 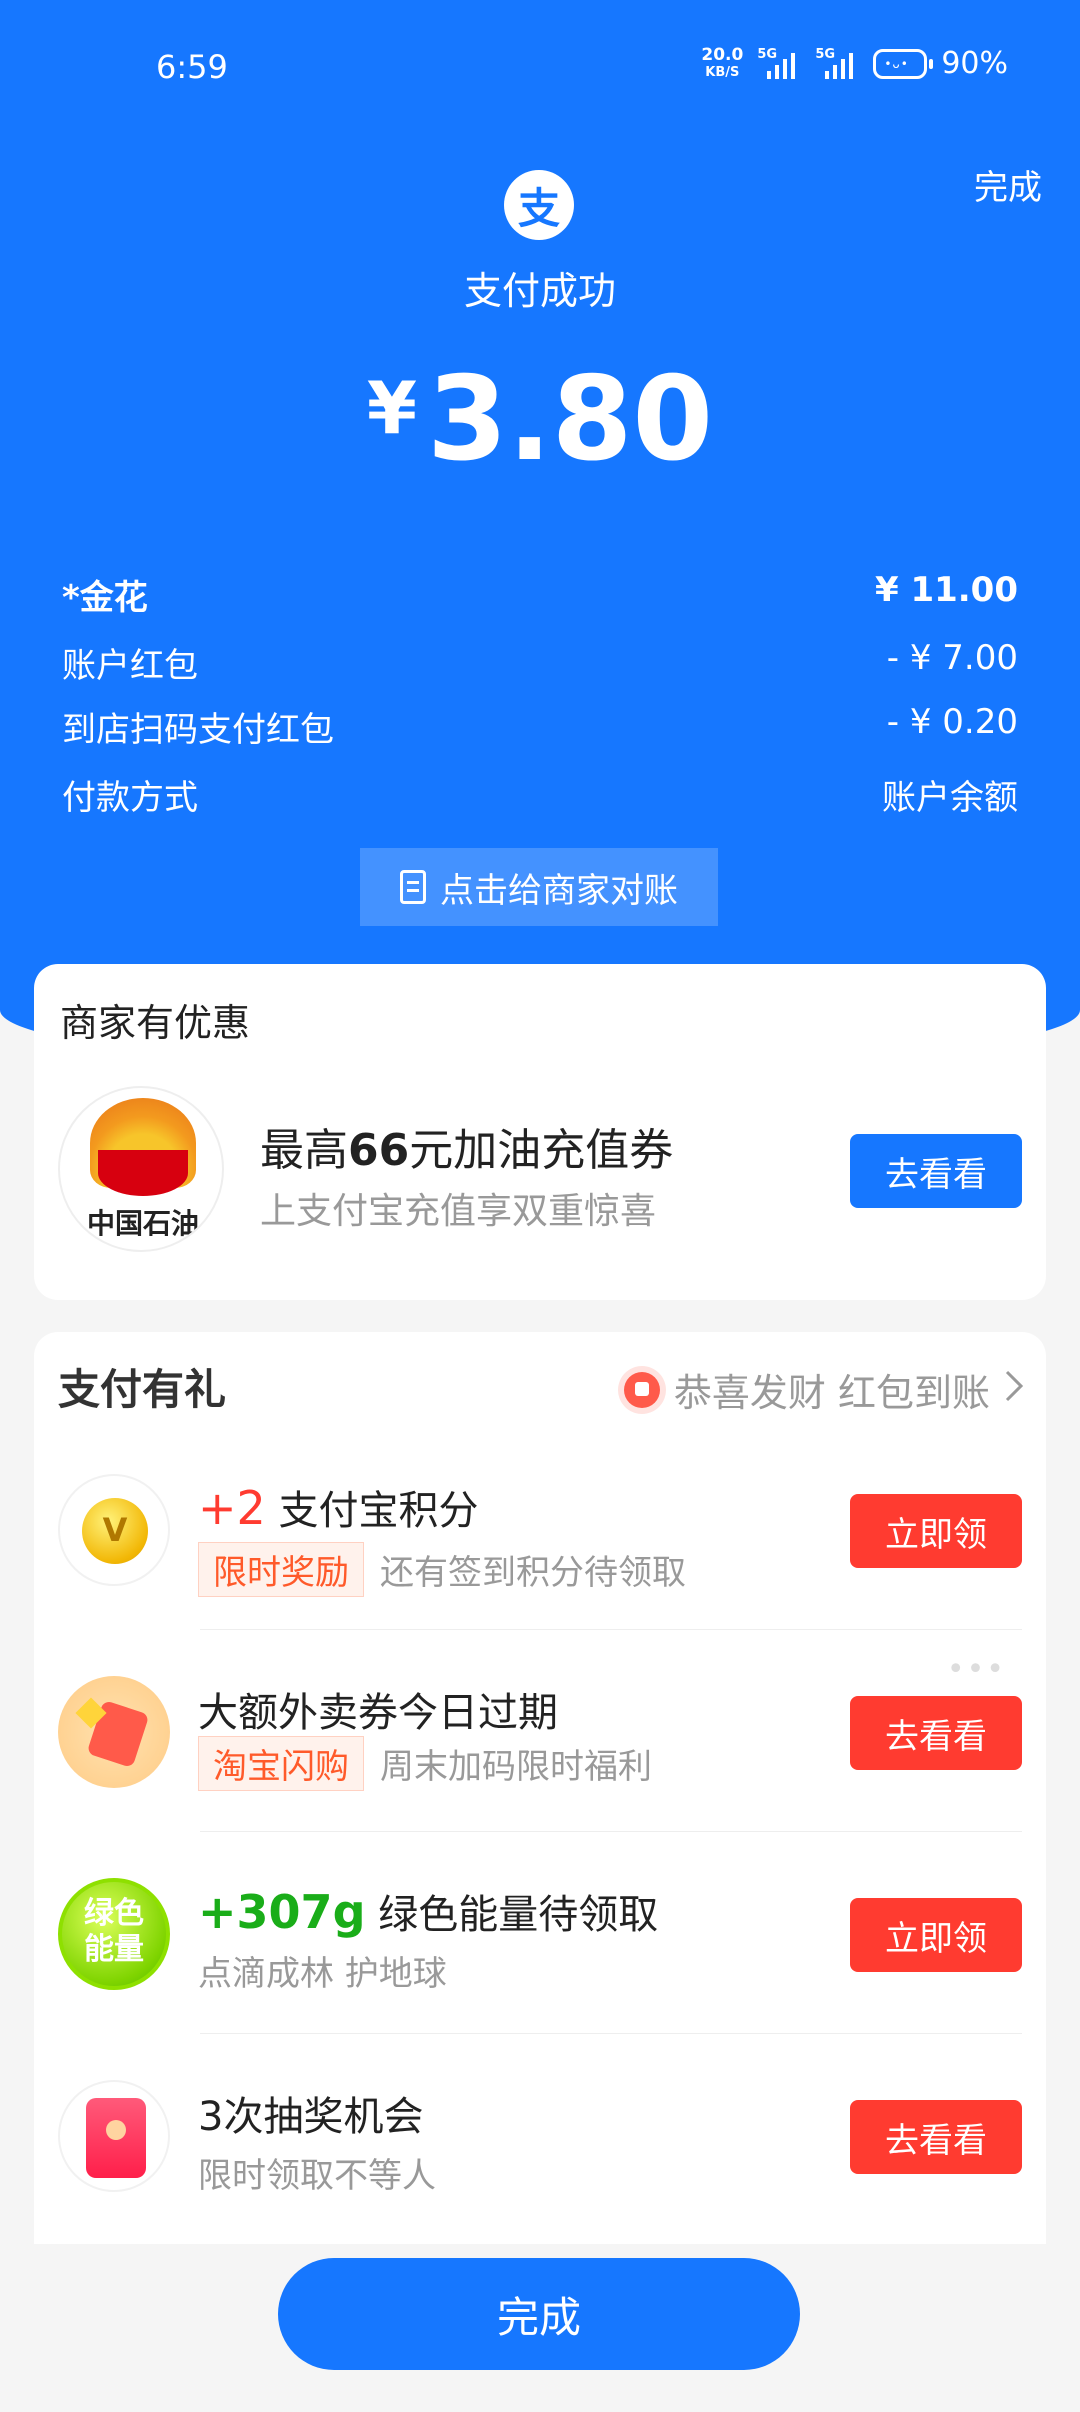 What do you see at coordinates (831, 1393) in the screenshot?
I see `congrats-text: 恭喜发财 红包到账` at bounding box center [831, 1393].